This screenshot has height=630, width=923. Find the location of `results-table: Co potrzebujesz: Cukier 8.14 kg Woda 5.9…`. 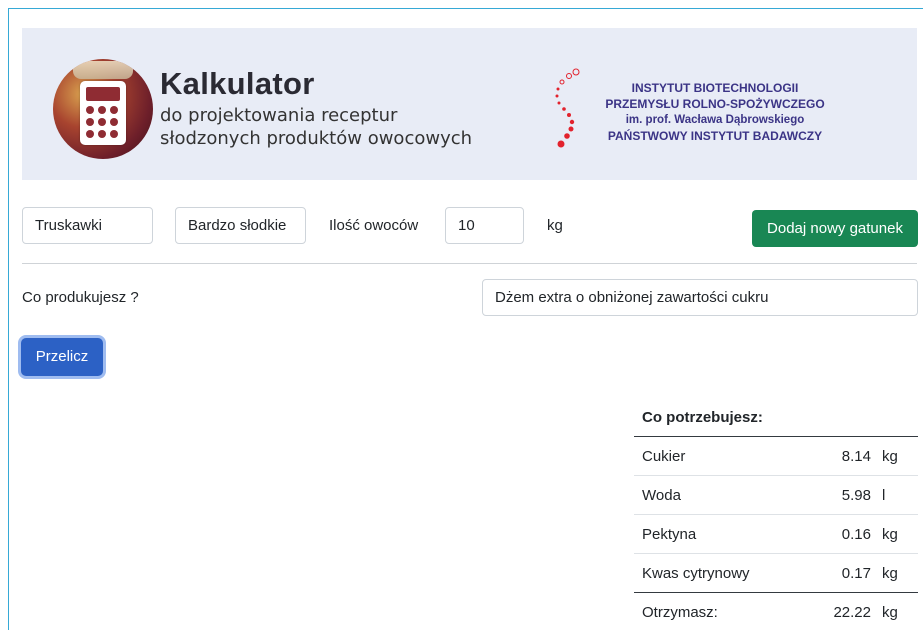

results-table: Co potrzebujesz: Cukier 8.14 kg Woda 5.9… is located at coordinates (776, 514).